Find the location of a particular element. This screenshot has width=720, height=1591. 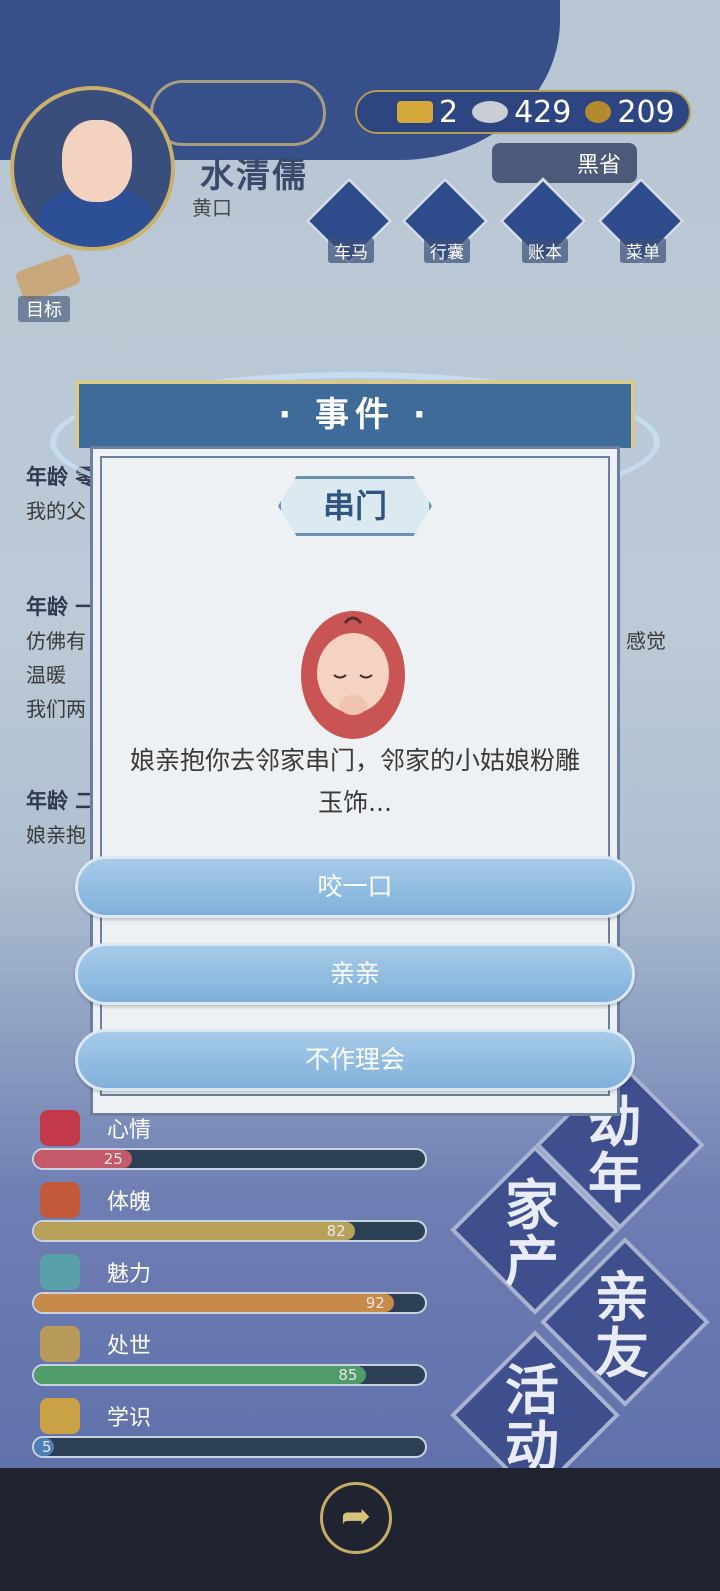

books-icon is located at coordinates (60, 1416).